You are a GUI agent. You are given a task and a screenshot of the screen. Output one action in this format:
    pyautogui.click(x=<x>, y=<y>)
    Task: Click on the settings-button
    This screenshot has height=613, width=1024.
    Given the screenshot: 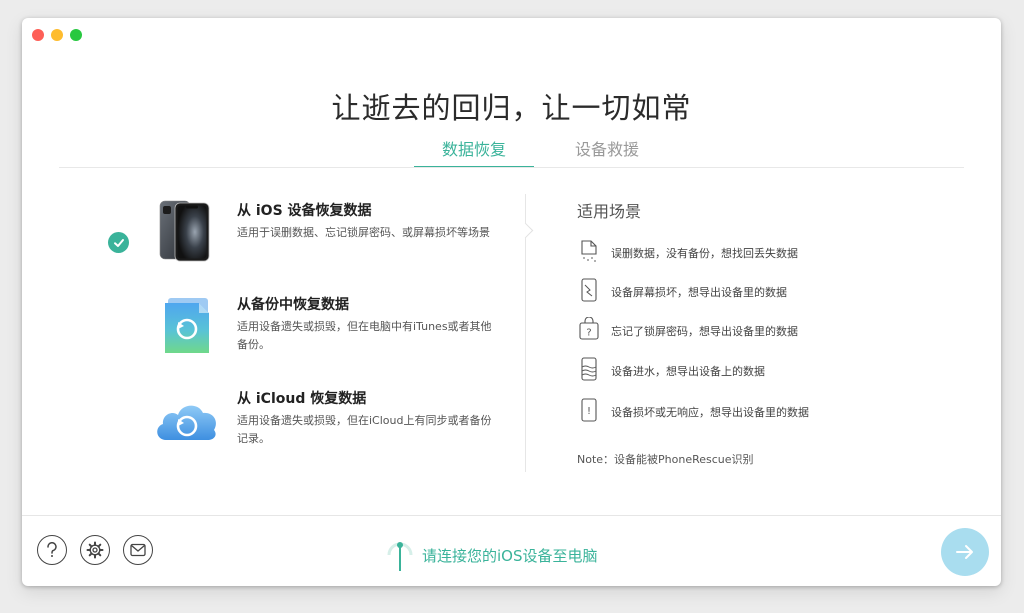 What is the action you would take?
    pyautogui.click(x=95, y=550)
    